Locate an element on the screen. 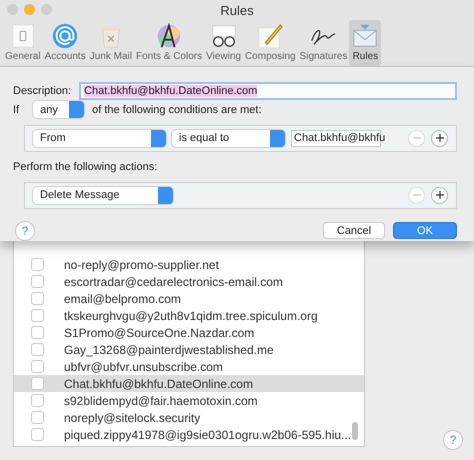 This screenshot has height=460, width=474. email-address: Chat.bkhfu@bkhfu.DateOnline.com is located at coordinates (158, 383).